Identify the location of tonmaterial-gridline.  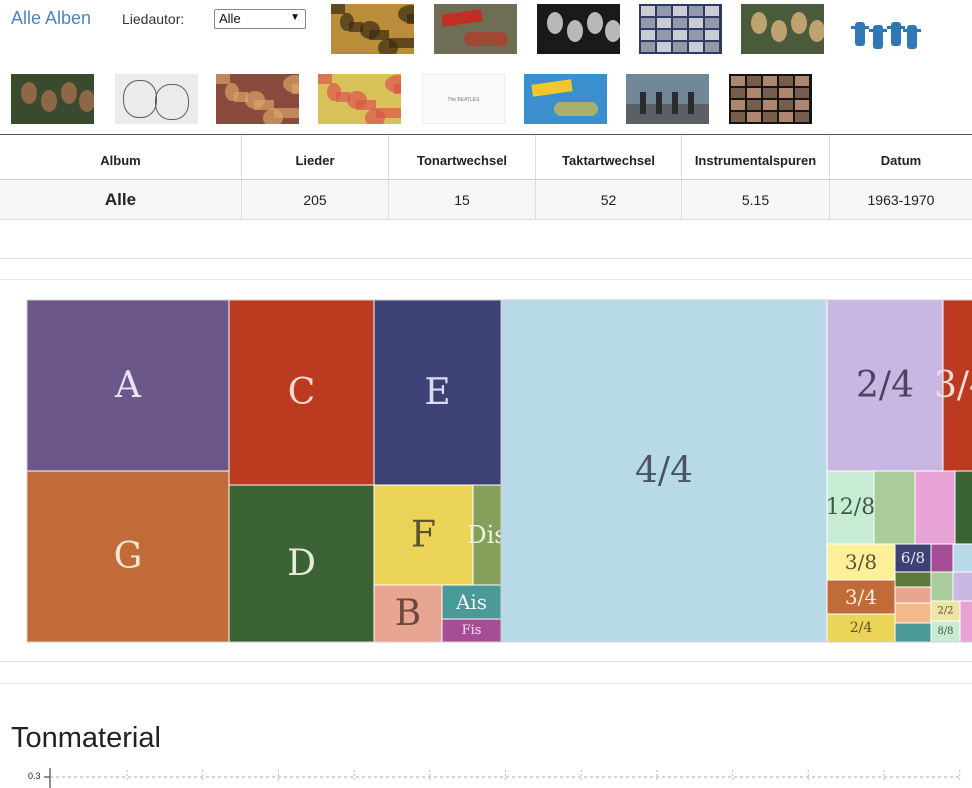
(502, 778).